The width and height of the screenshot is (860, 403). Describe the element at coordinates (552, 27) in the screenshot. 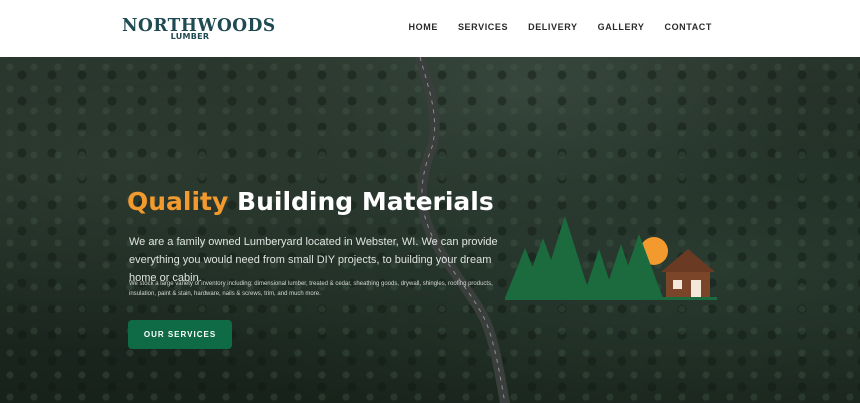

I see `nav-delivery: DELIVERY` at that location.